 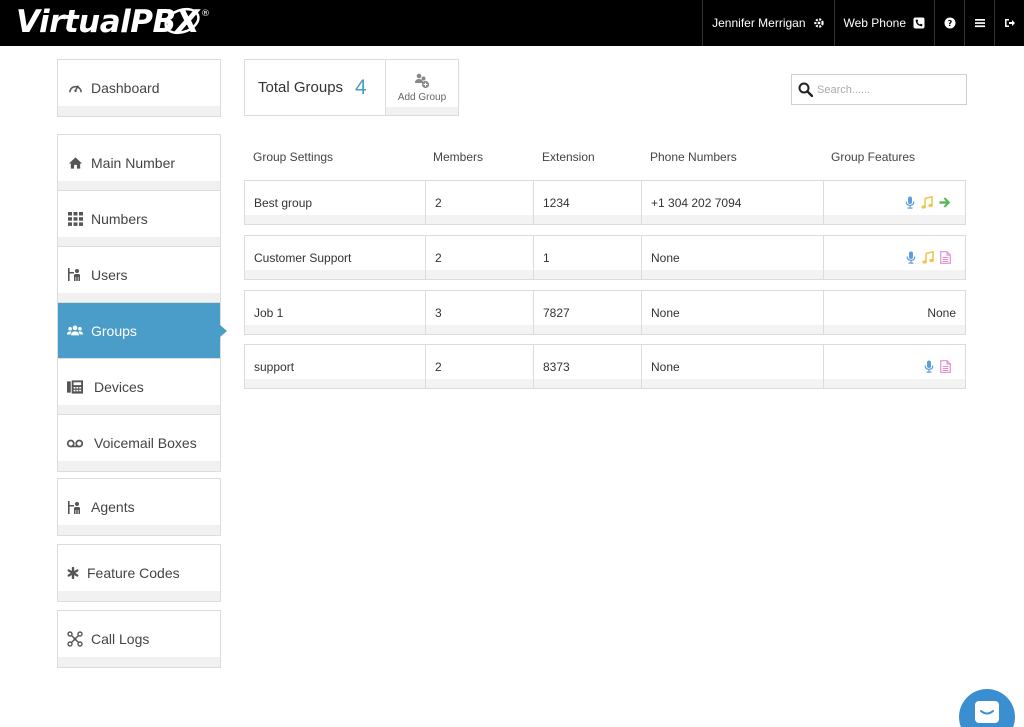 What do you see at coordinates (73, 573) in the screenshot?
I see `asterisk-icon` at bounding box center [73, 573].